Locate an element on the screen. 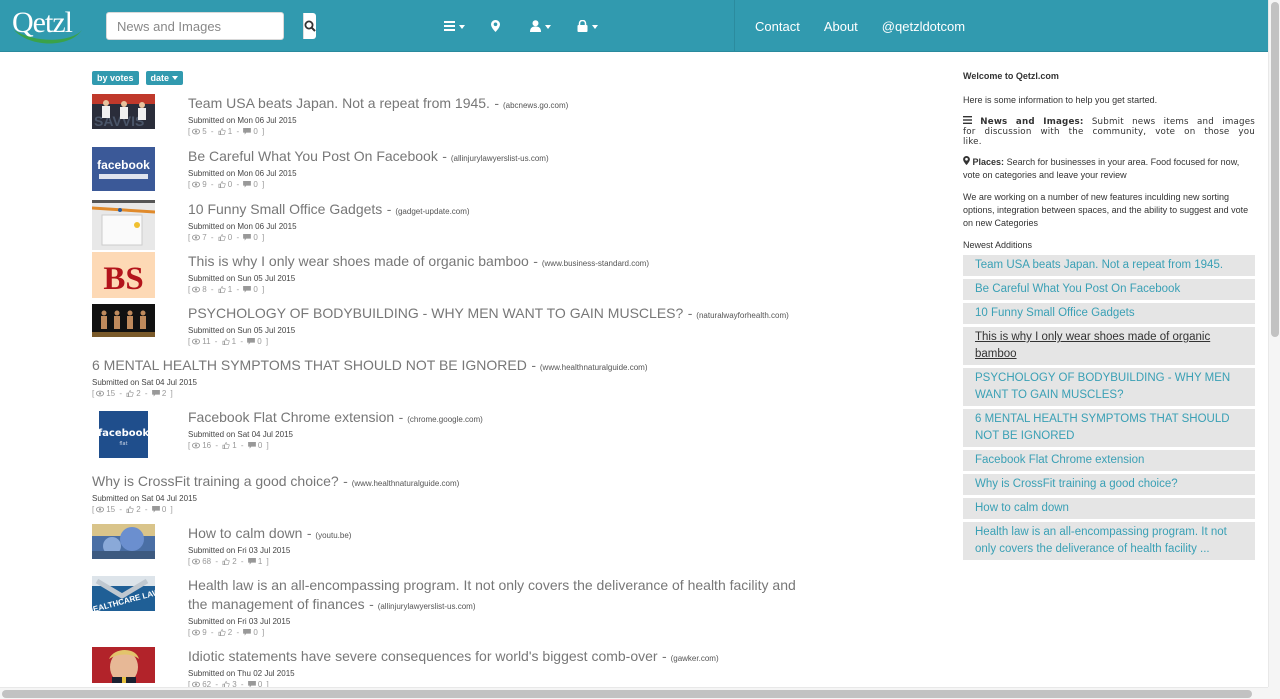  view-count: 9 is located at coordinates (204, 184).